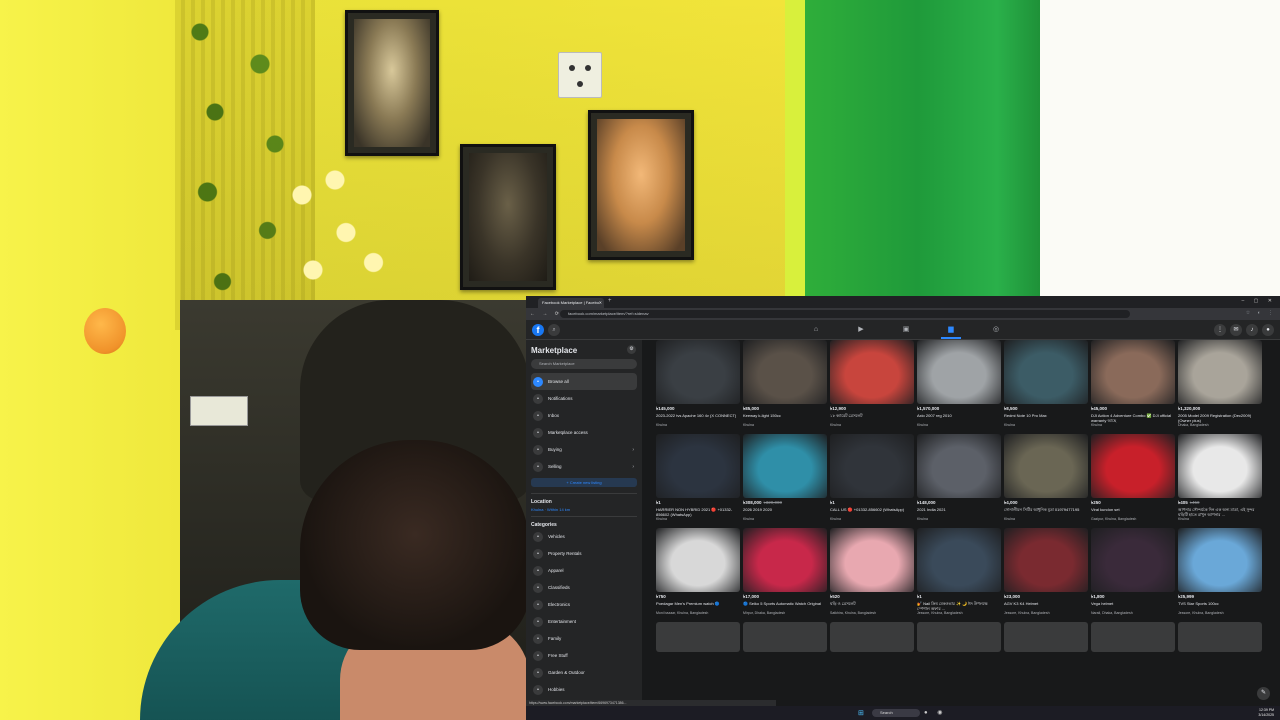 This screenshot has height=720, width=1280. What do you see at coordinates (996, 331) in the screenshot?
I see `gaming-icon: ◎` at bounding box center [996, 331].